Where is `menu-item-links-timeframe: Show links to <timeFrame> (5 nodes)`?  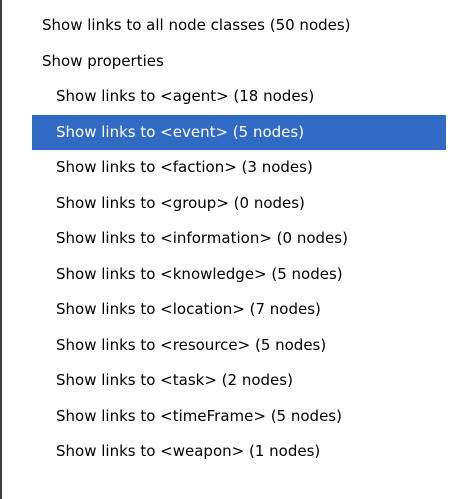
menu-item-links-timeframe: Show links to <timeFrame> (5 nodes) is located at coordinates (229, 417).